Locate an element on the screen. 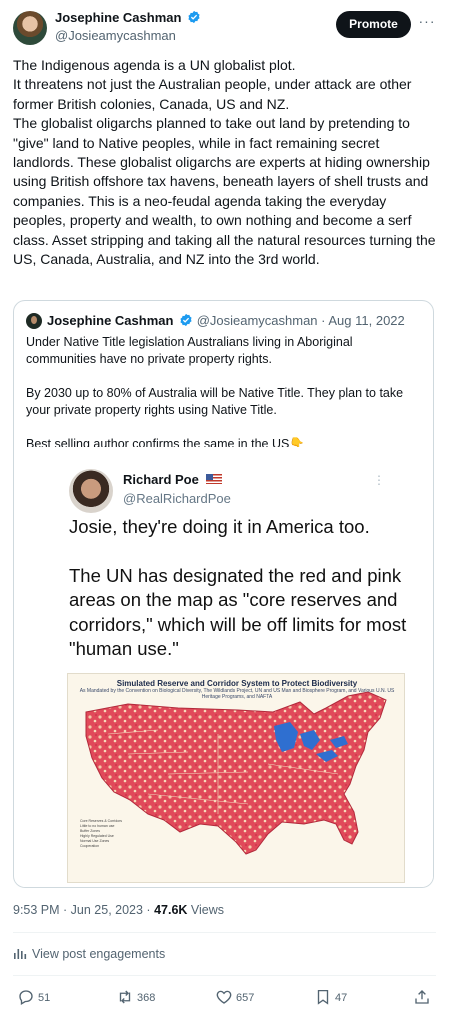 This screenshot has width=449, height=1024. quoted-author-handle: @Josieamycashman is located at coordinates (257, 320).